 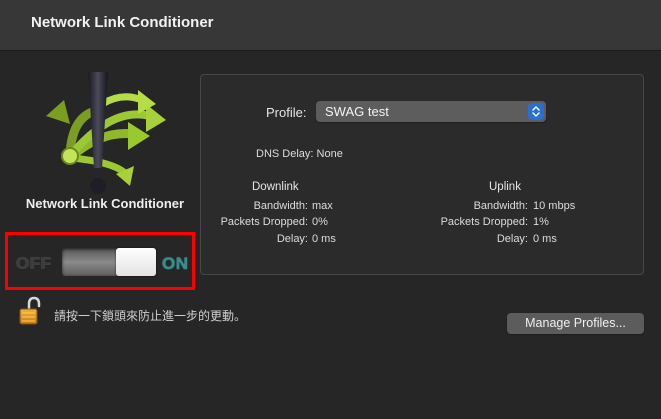 What do you see at coordinates (292, 239) in the screenshot?
I see `downlink-delay-label: Delay:` at bounding box center [292, 239].